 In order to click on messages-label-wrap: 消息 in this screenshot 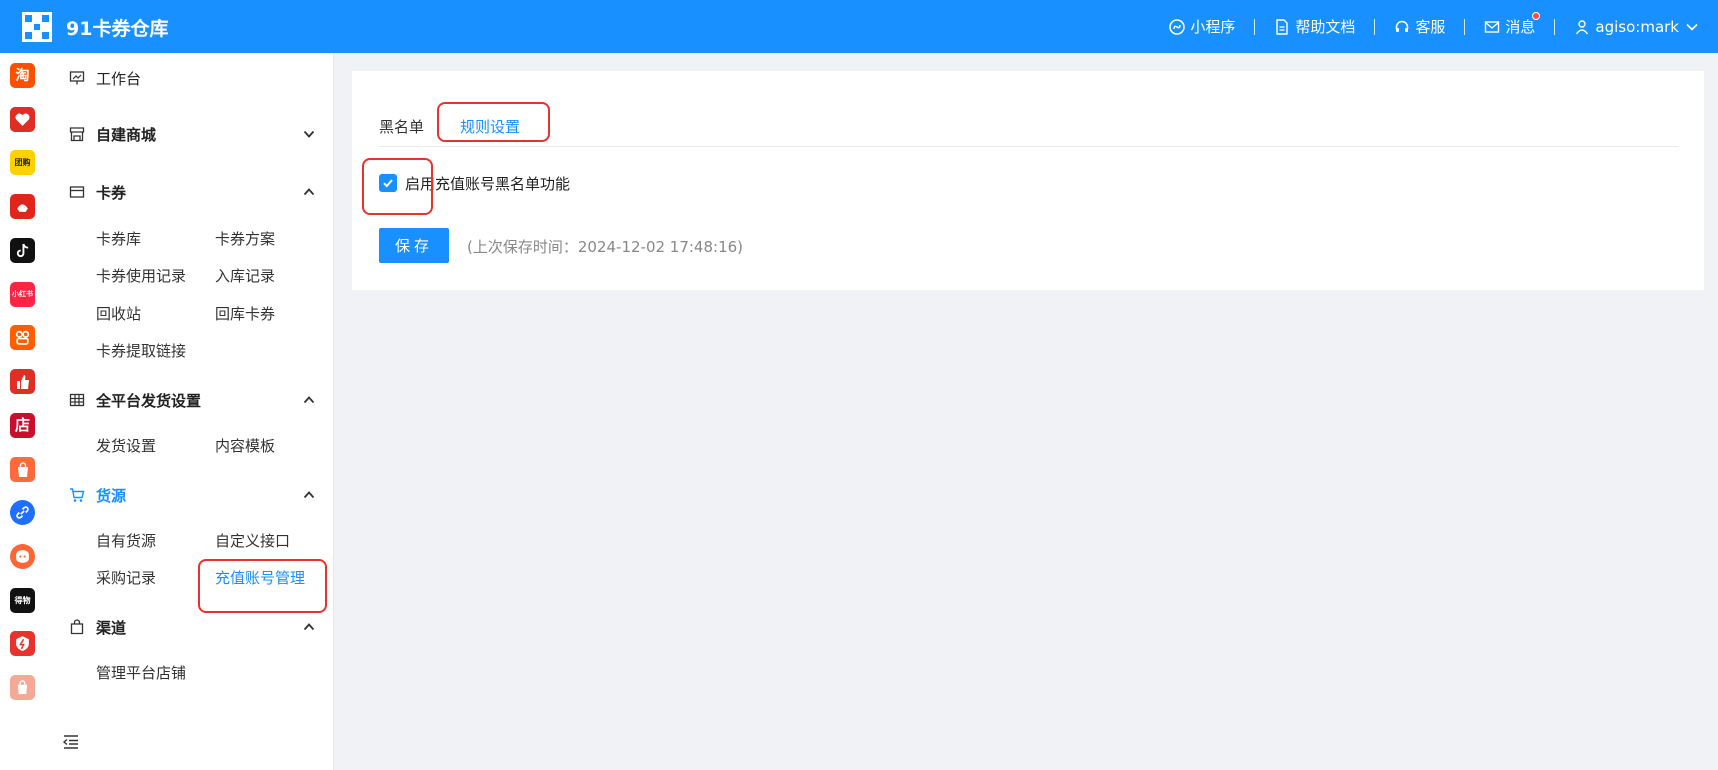, I will do `click(1523, 24)`.